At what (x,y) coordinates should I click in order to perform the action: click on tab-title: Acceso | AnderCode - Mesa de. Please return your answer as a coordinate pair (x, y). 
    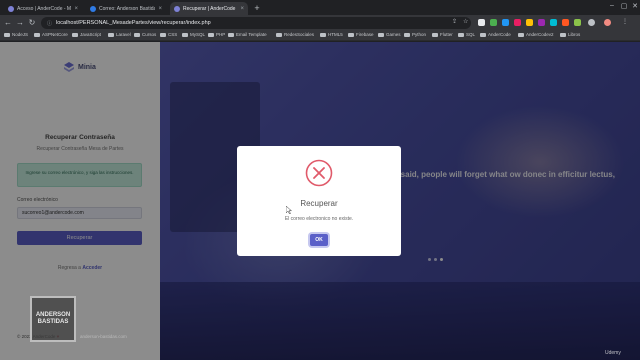
    Looking at the image, I should click on (44, 8).